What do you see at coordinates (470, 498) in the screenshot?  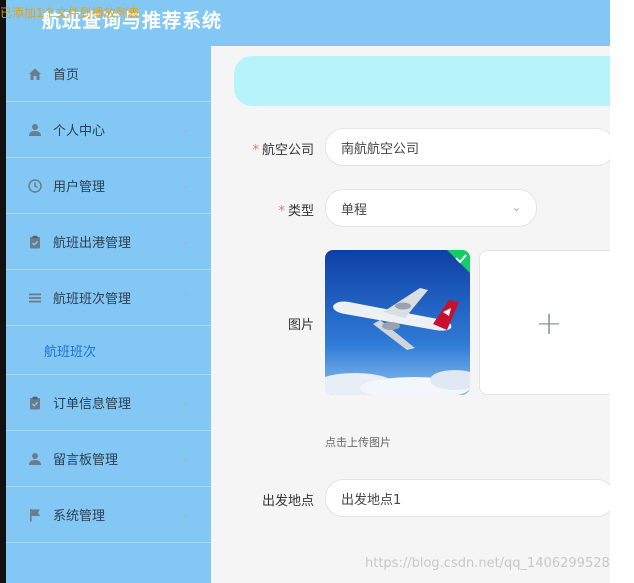 I see `departure-input: 出发地点1` at bounding box center [470, 498].